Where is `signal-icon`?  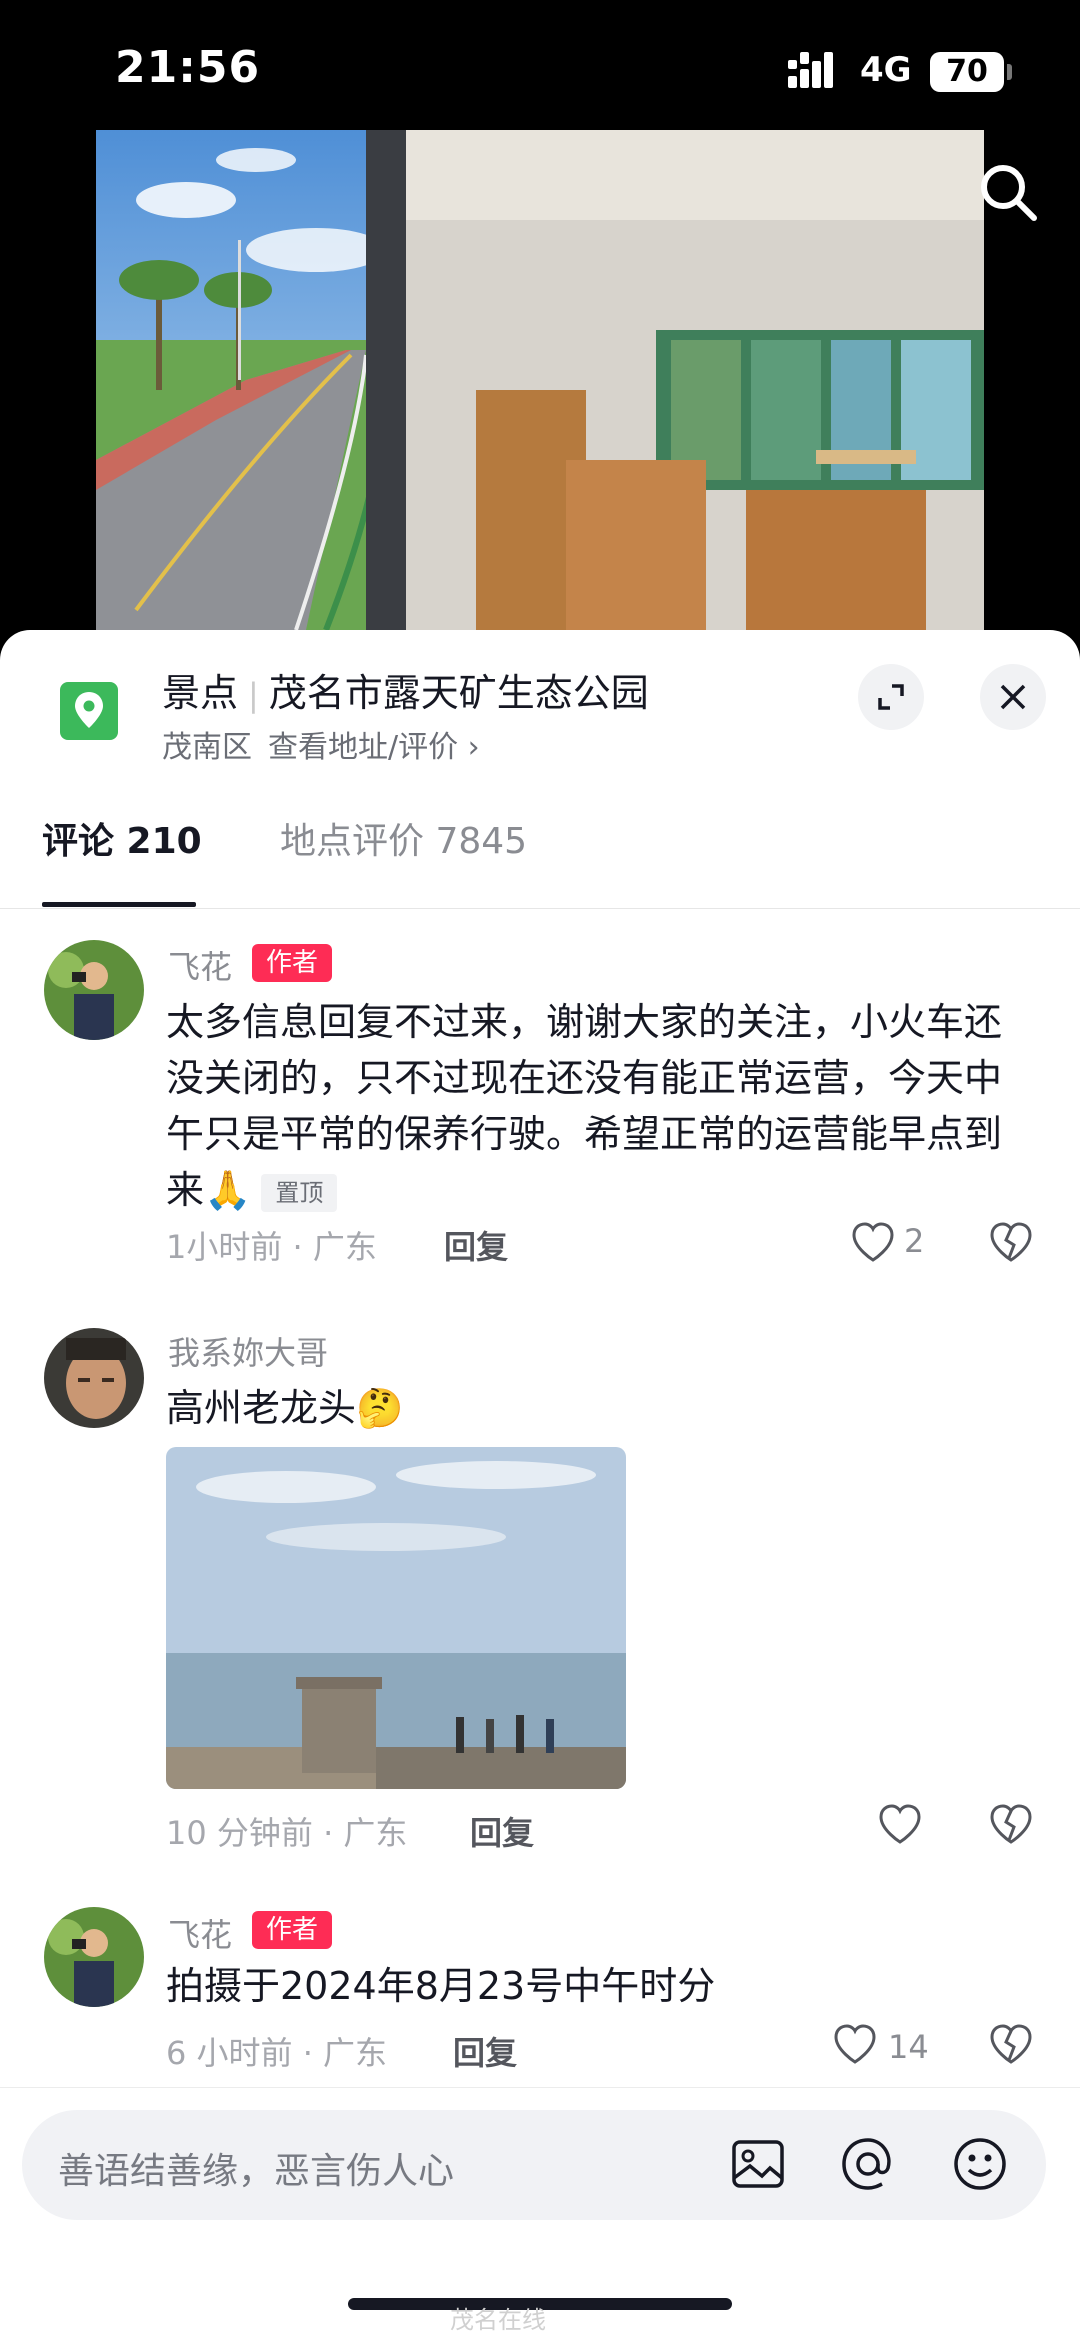 signal-icon is located at coordinates (810, 70).